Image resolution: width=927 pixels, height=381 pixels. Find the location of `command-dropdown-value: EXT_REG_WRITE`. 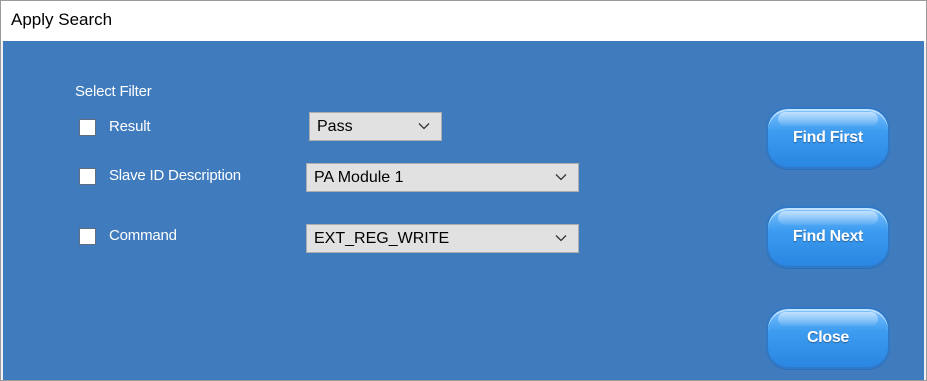

command-dropdown-value: EXT_REG_WRITE is located at coordinates (382, 238).